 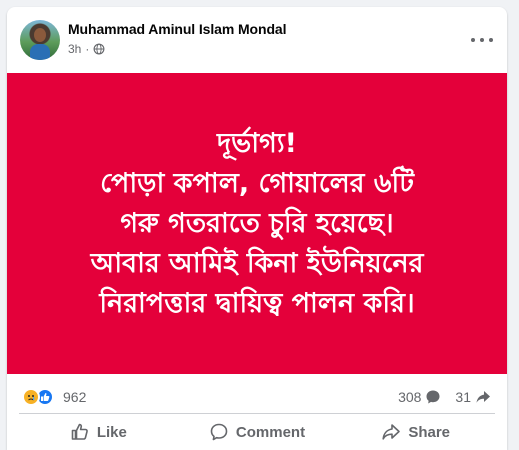 I want to click on share-count: 31, so click(x=463, y=397).